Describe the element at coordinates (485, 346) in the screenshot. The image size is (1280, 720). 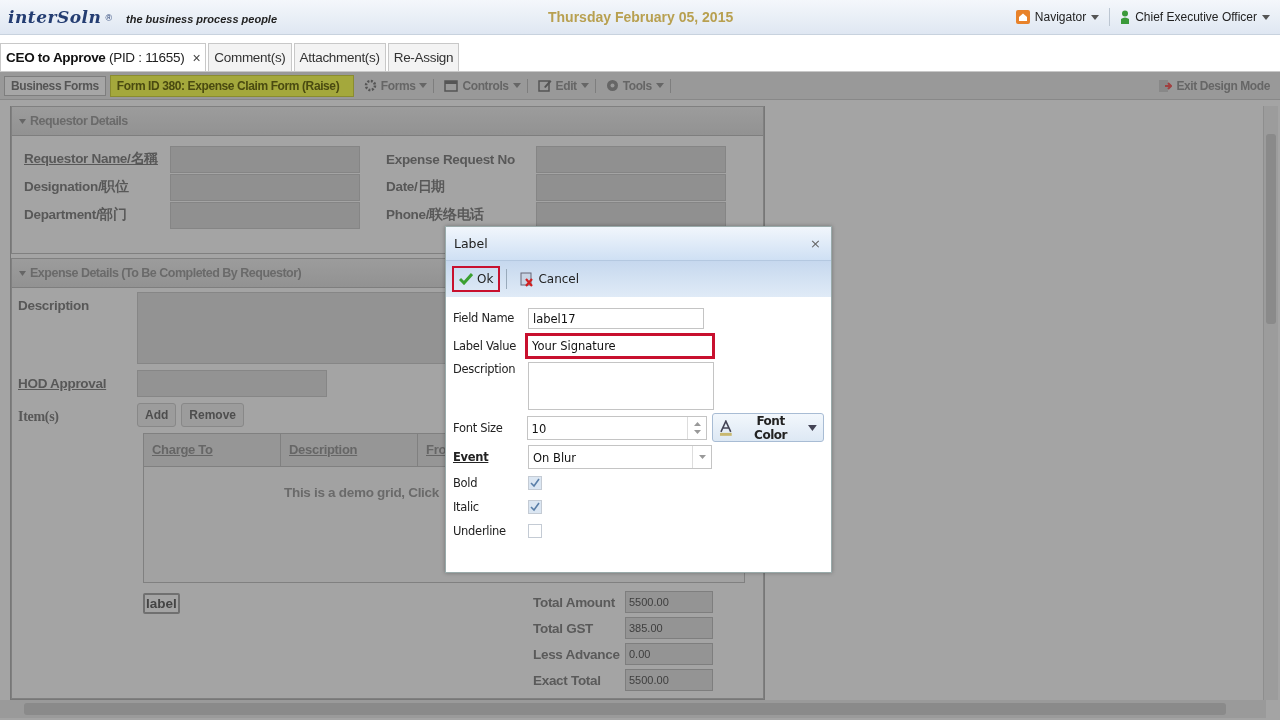
I see `field-label: Label Value` at that location.